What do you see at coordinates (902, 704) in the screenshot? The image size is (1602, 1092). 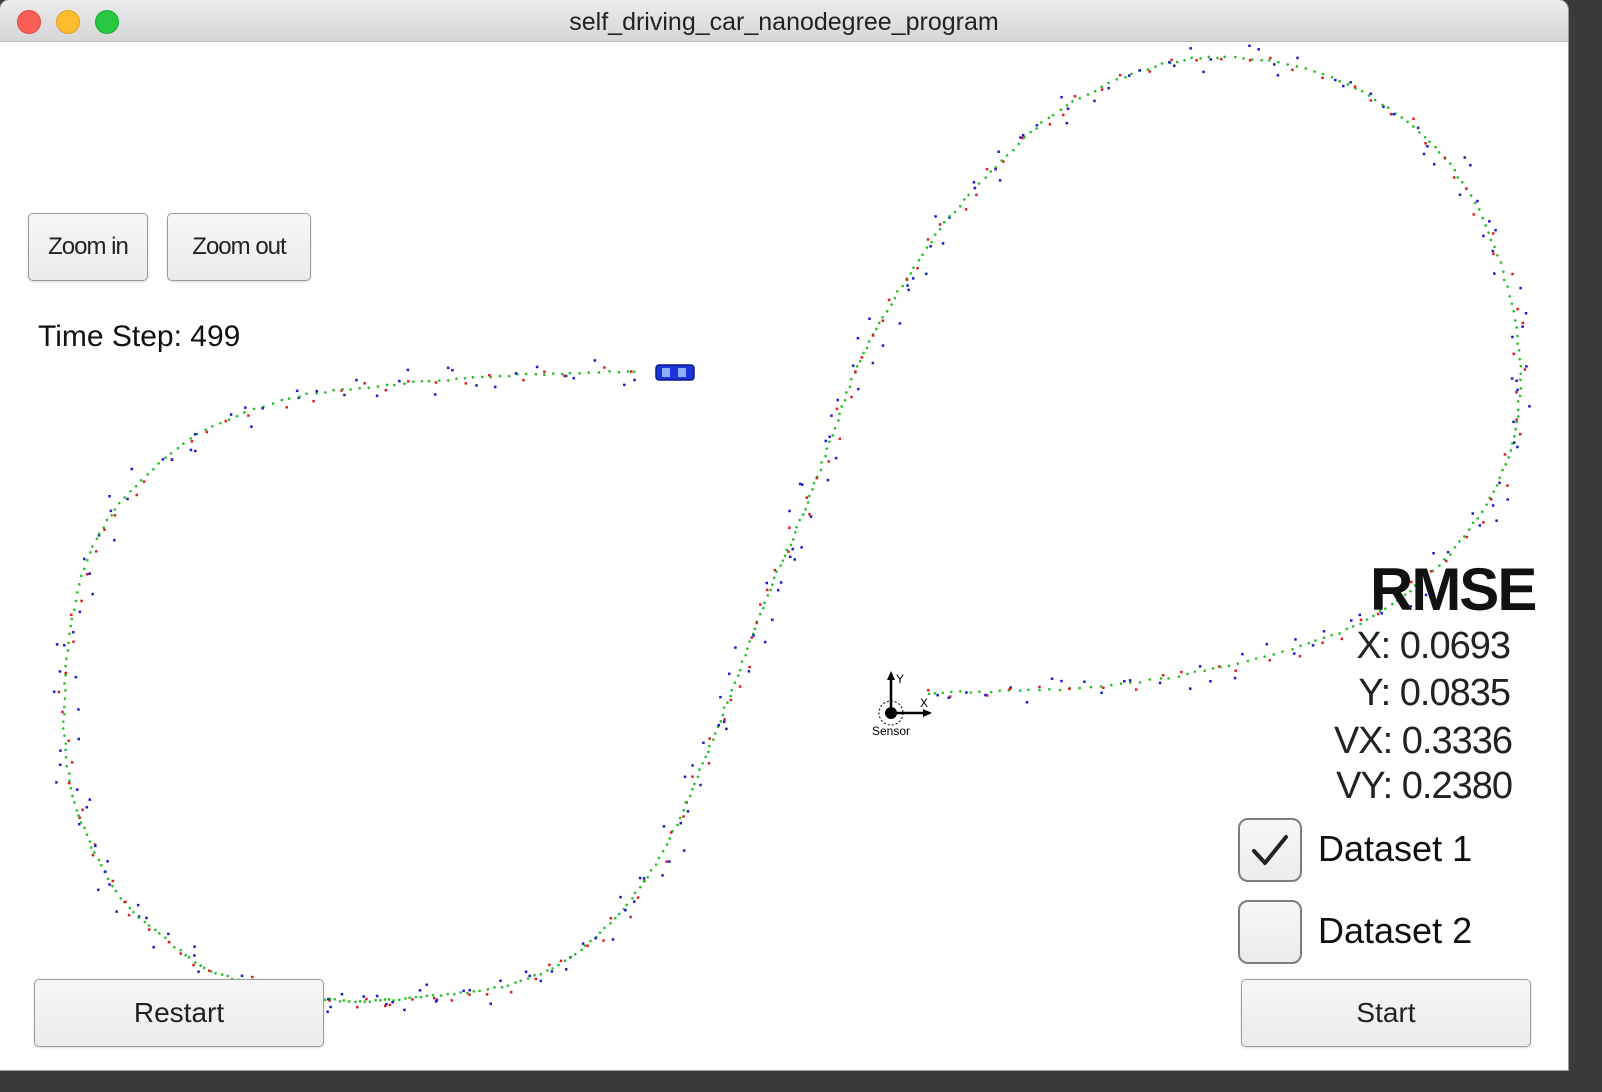 I see `sensor-origin-icon: Y X Sensor` at bounding box center [902, 704].